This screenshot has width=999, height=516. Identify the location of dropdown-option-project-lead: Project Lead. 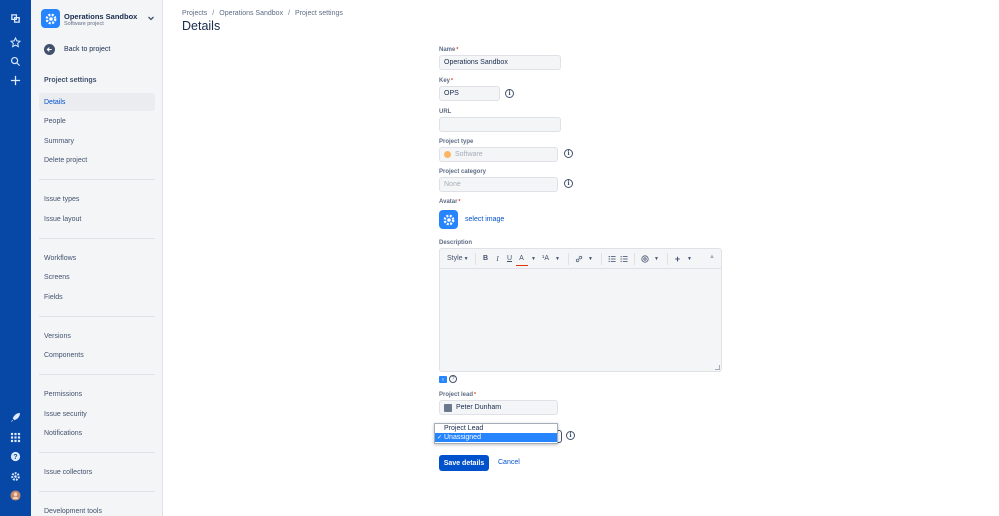
(496, 428).